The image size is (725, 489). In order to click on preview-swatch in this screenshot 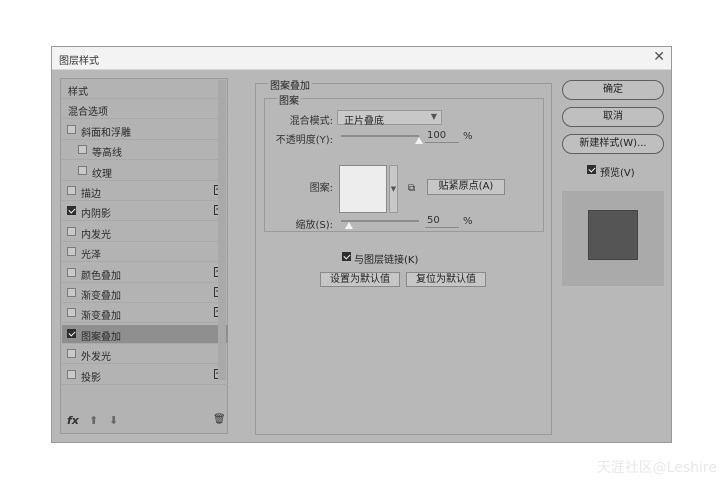, I will do `click(613, 235)`.